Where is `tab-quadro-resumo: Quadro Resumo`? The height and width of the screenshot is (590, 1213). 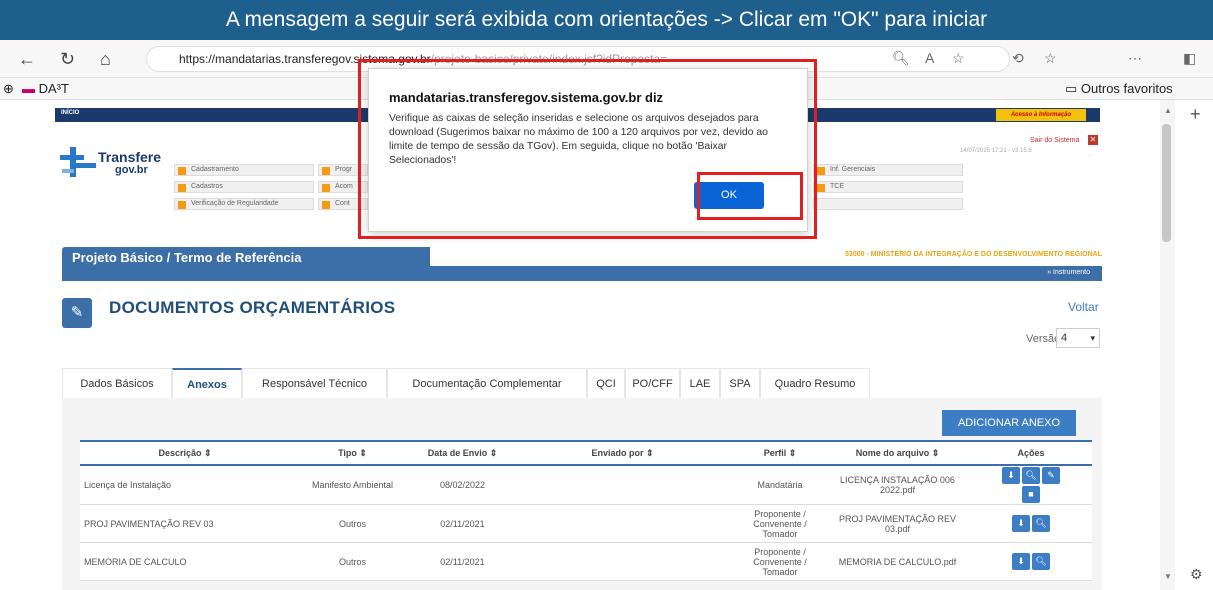 tab-quadro-resumo: Quadro Resumo is located at coordinates (815, 383).